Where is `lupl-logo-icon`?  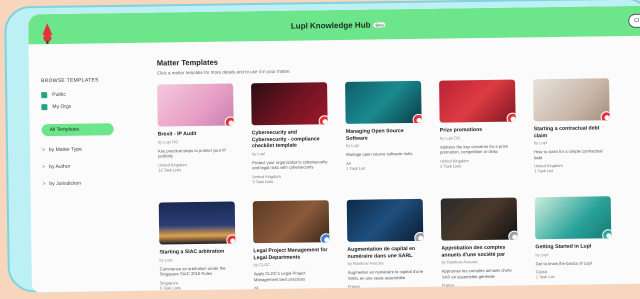
lupl-logo-icon is located at coordinates (47, 33).